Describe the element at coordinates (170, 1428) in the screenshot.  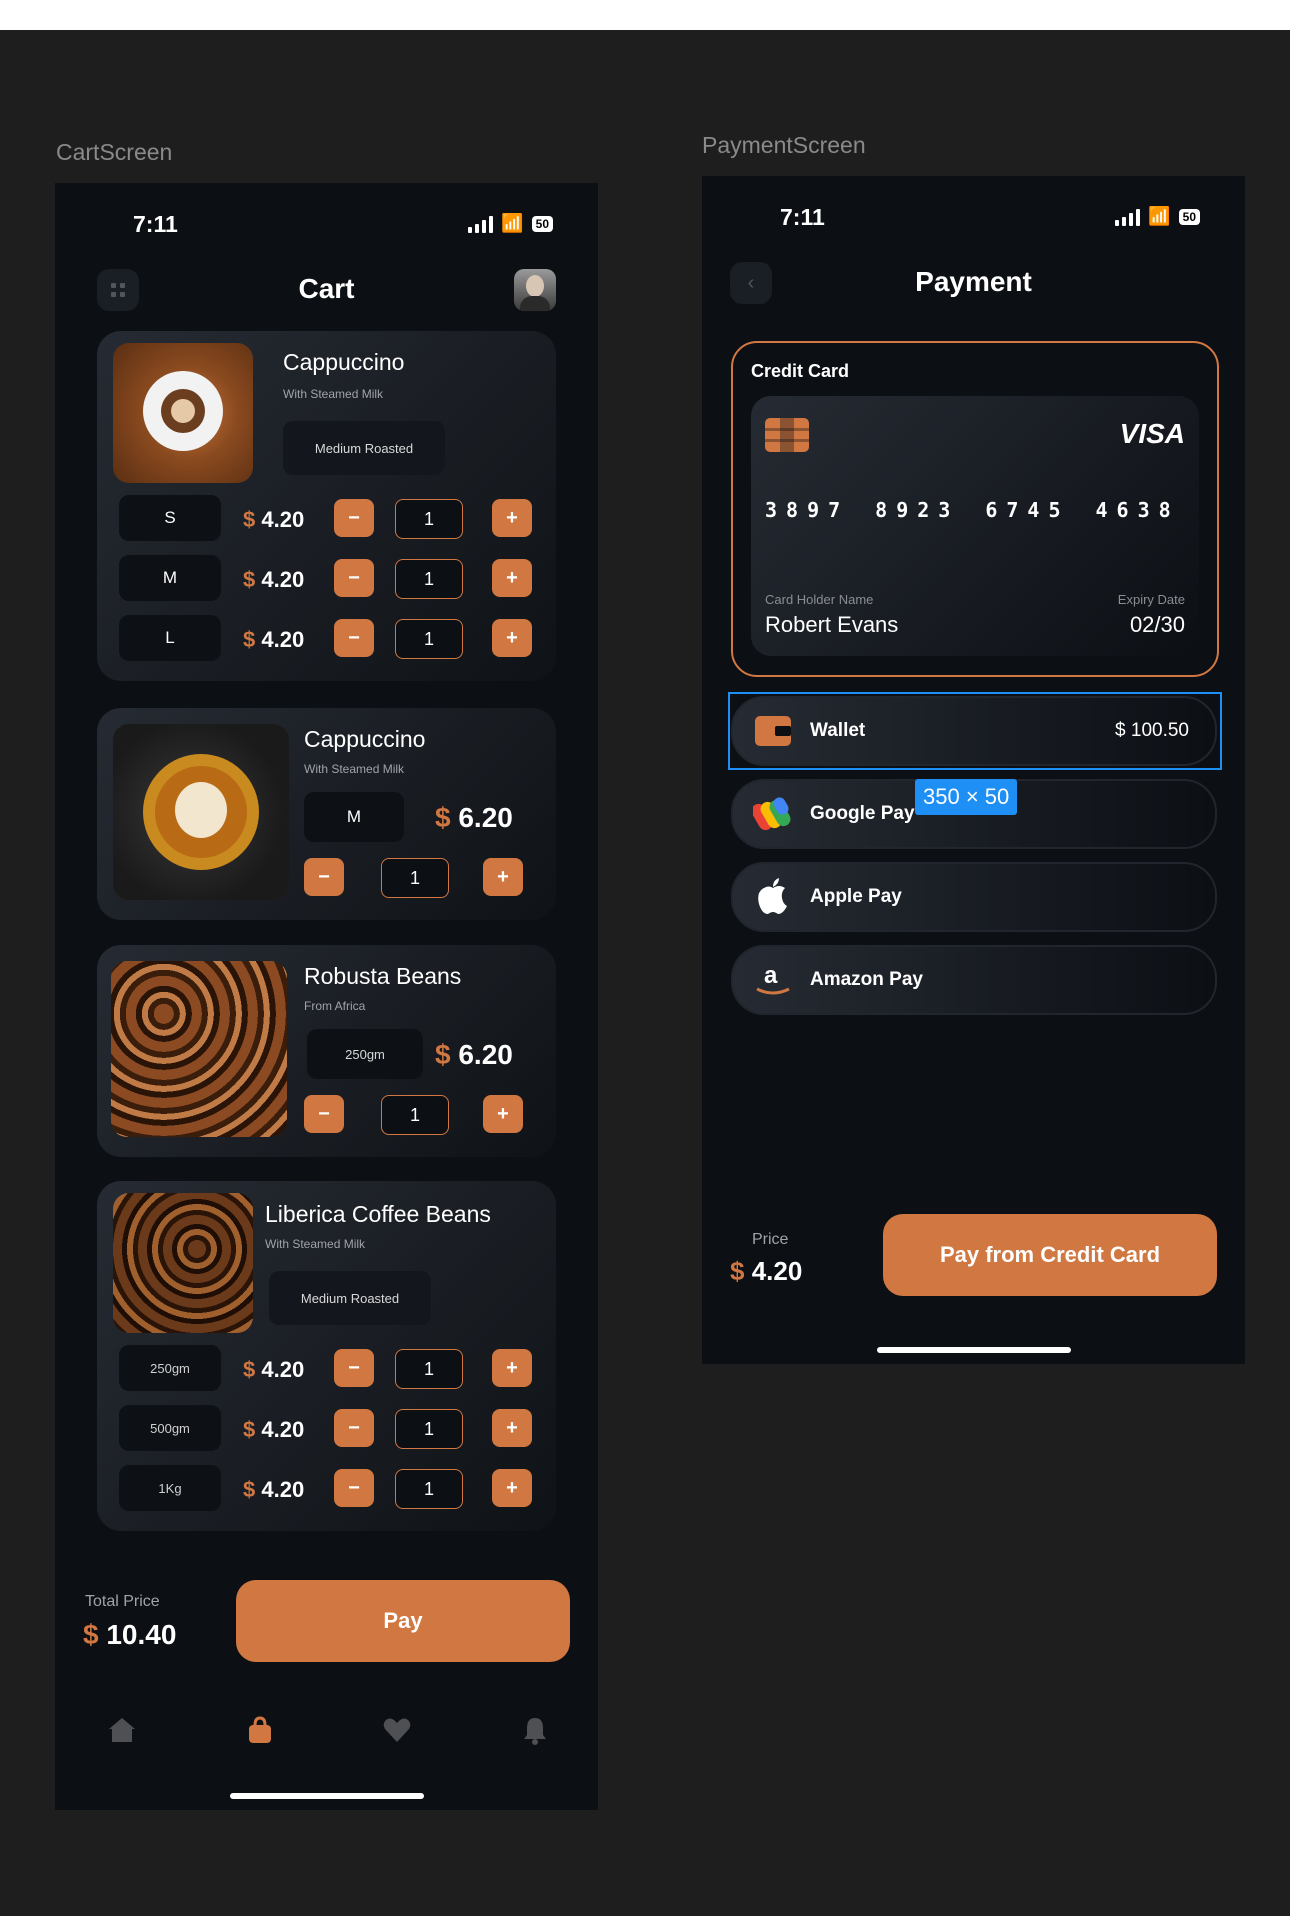
I see `size-label: 500gm` at that location.